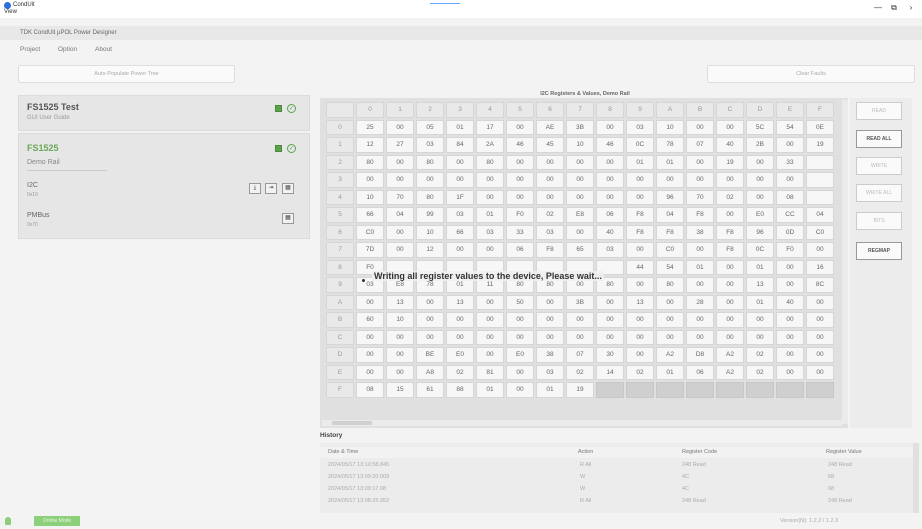  Describe the element at coordinates (820, 285) in the screenshot. I see `register-cell: 8C` at that location.